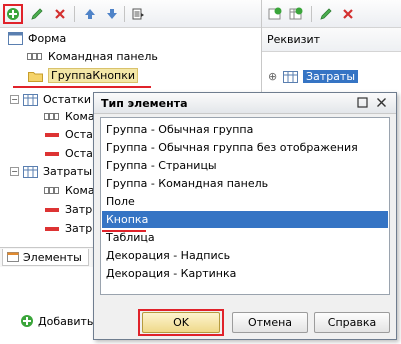  What do you see at coordinates (245, 255) in the screenshot?
I see `list-item: Декорация - Надпись` at bounding box center [245, 255].